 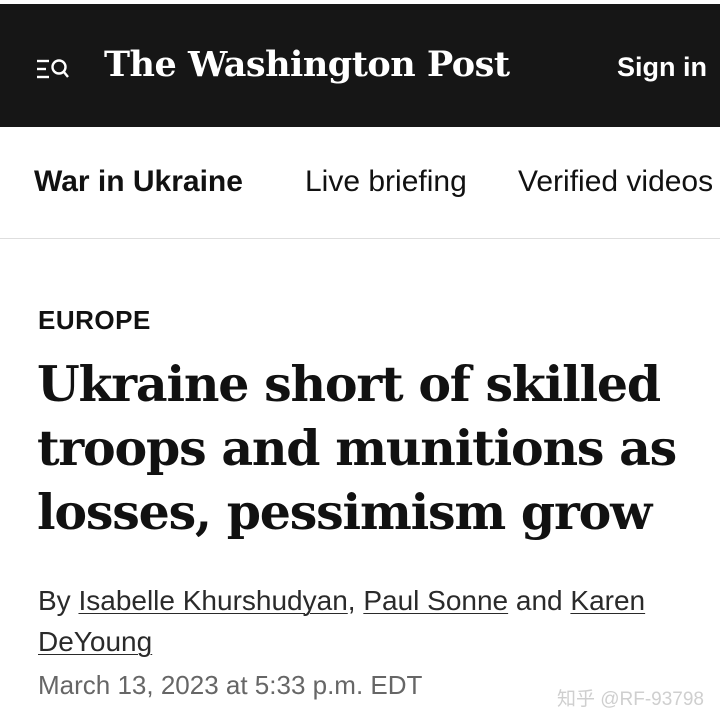 What do you see at coordinates (386, 182) in the screenshot?
I see `subnav-item-live-briefing: Live briefing` at bounding box center [386, 182].